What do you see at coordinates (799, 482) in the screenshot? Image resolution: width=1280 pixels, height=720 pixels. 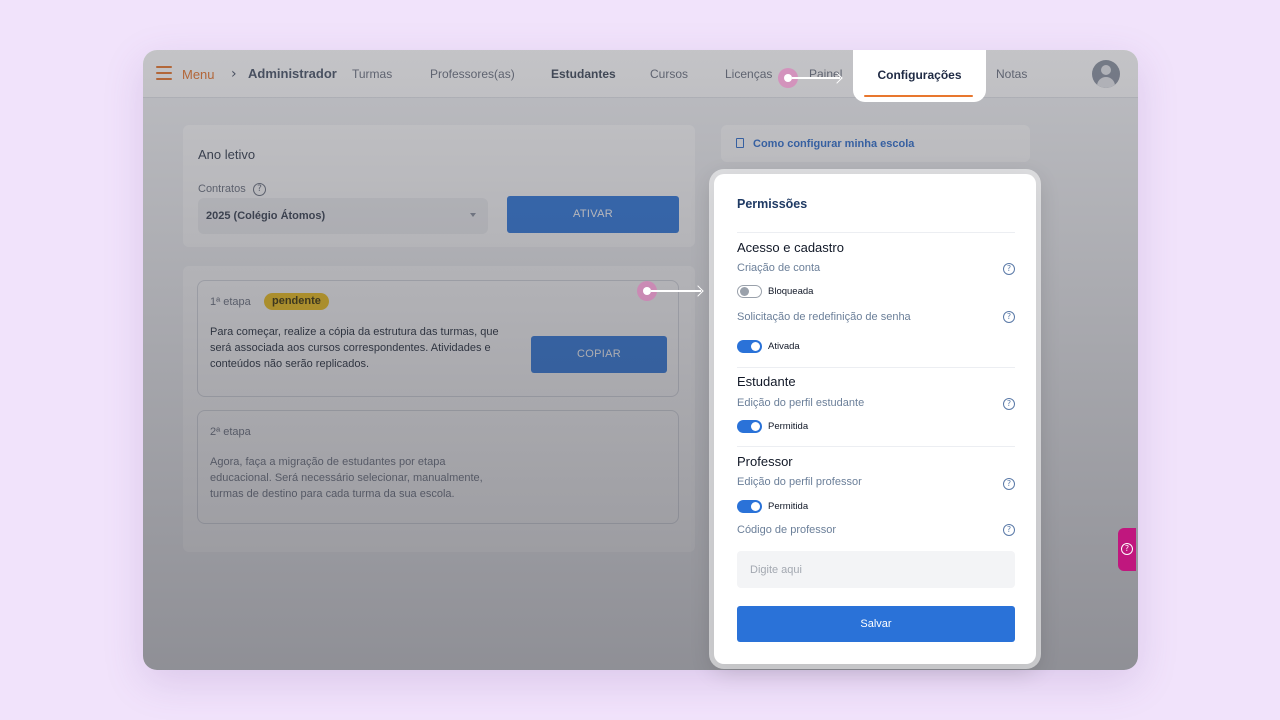 I see `edicao-professor-label: Edição do perfil professor` at bounding box center [799, 482].